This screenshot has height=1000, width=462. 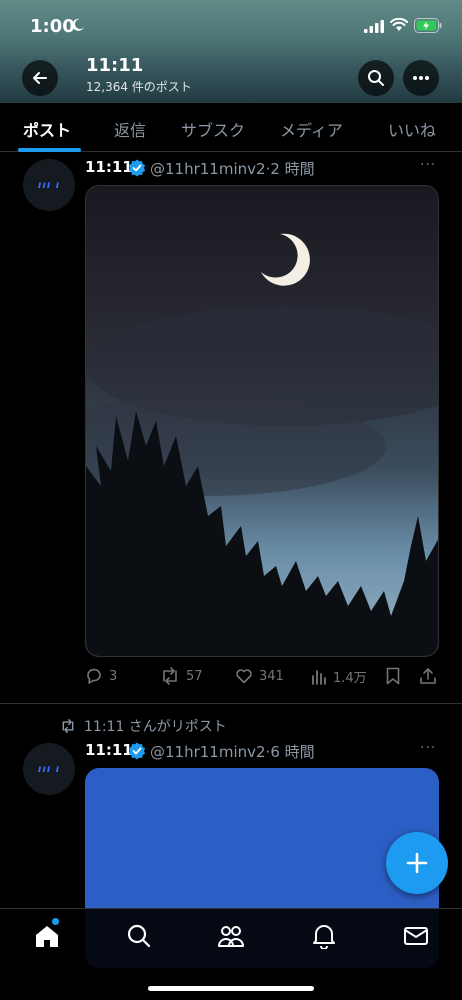 I want to click on nav-messages, so click(x=416, y=936).